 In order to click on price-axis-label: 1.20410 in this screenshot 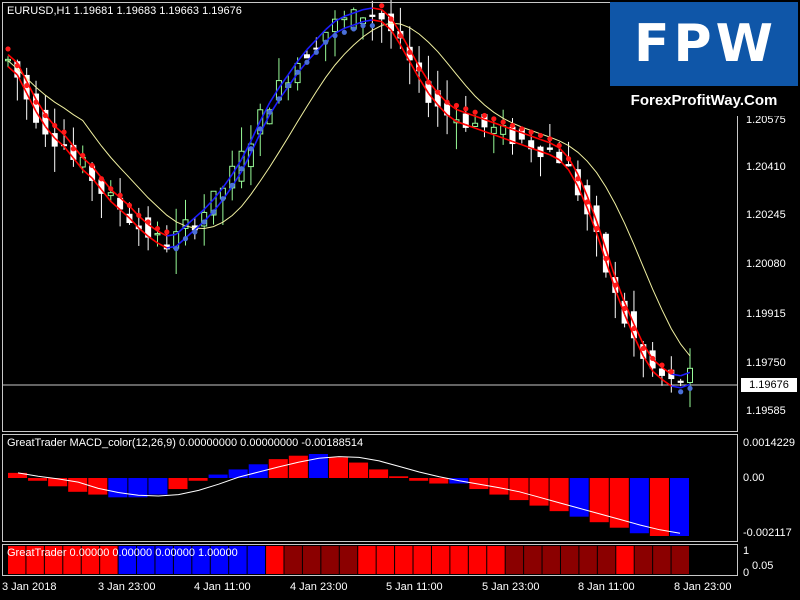, I will do `click(766, 167)`.